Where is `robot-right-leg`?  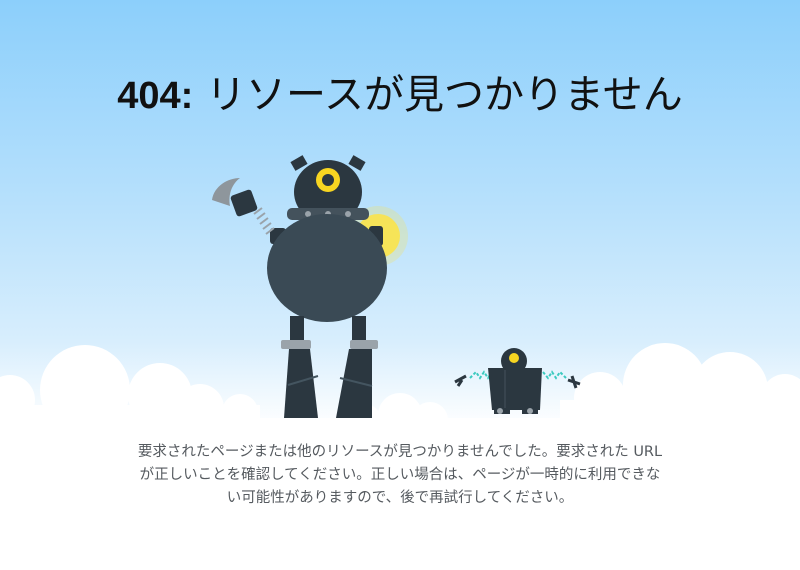 robot-right-leg is located at coordinates (354, 383).